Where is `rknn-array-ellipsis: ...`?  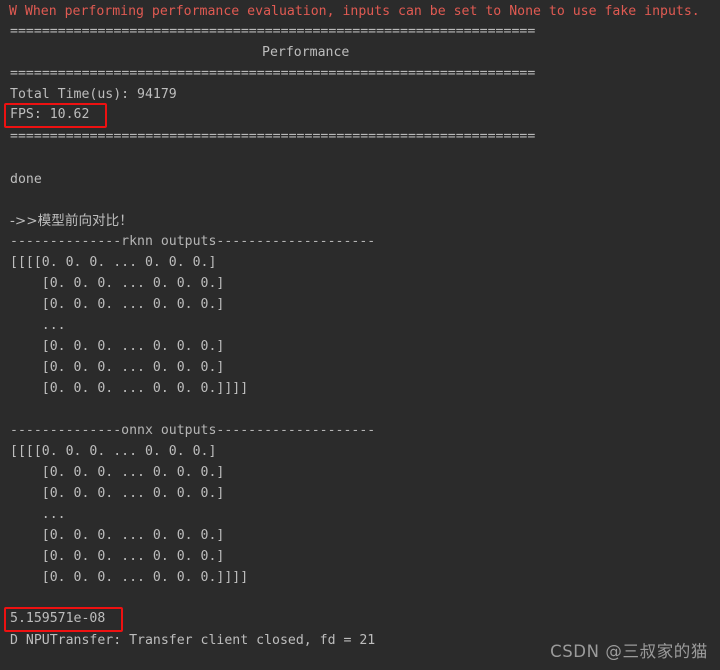
rknn-array-ellipsis: ... is located at coordinates (38, 325).